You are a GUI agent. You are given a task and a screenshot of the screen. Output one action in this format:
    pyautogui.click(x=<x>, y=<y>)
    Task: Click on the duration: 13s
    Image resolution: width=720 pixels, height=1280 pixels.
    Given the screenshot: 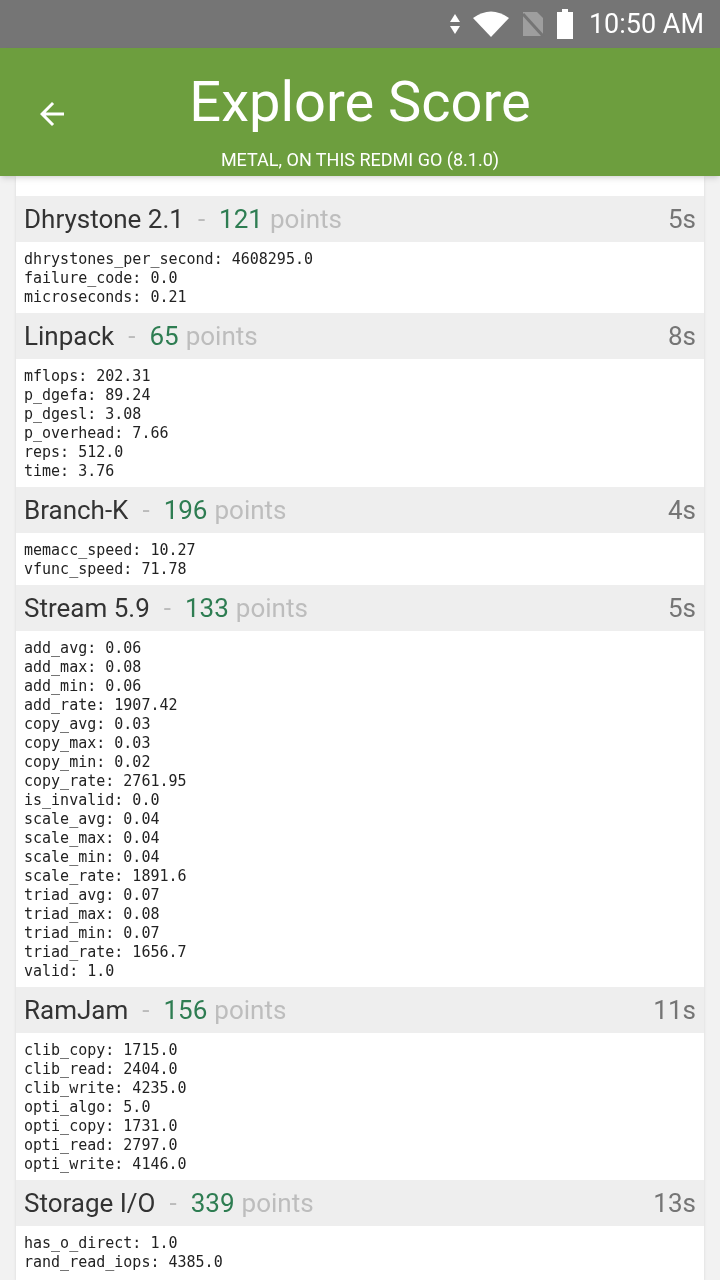 What is the action you would take?
    pyautogui.click(x=674, y=1203)
    